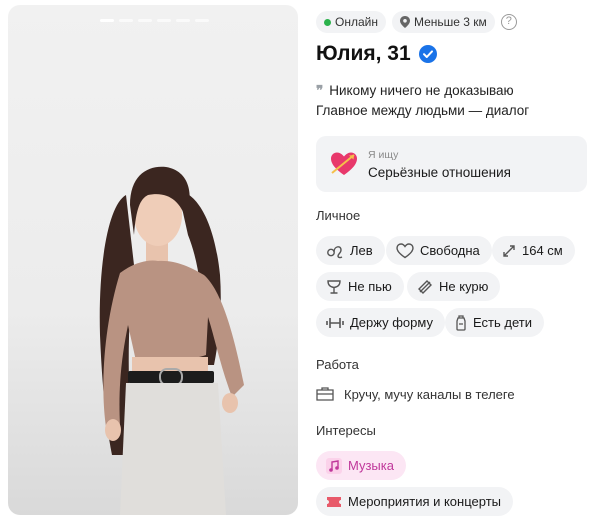 Image resolution: width=600 pixels, height=526 pixels. Describe the element at coordinates (424, 501) in the screenshot. I see `interest-label: Мероприятия и концерты` at that location.